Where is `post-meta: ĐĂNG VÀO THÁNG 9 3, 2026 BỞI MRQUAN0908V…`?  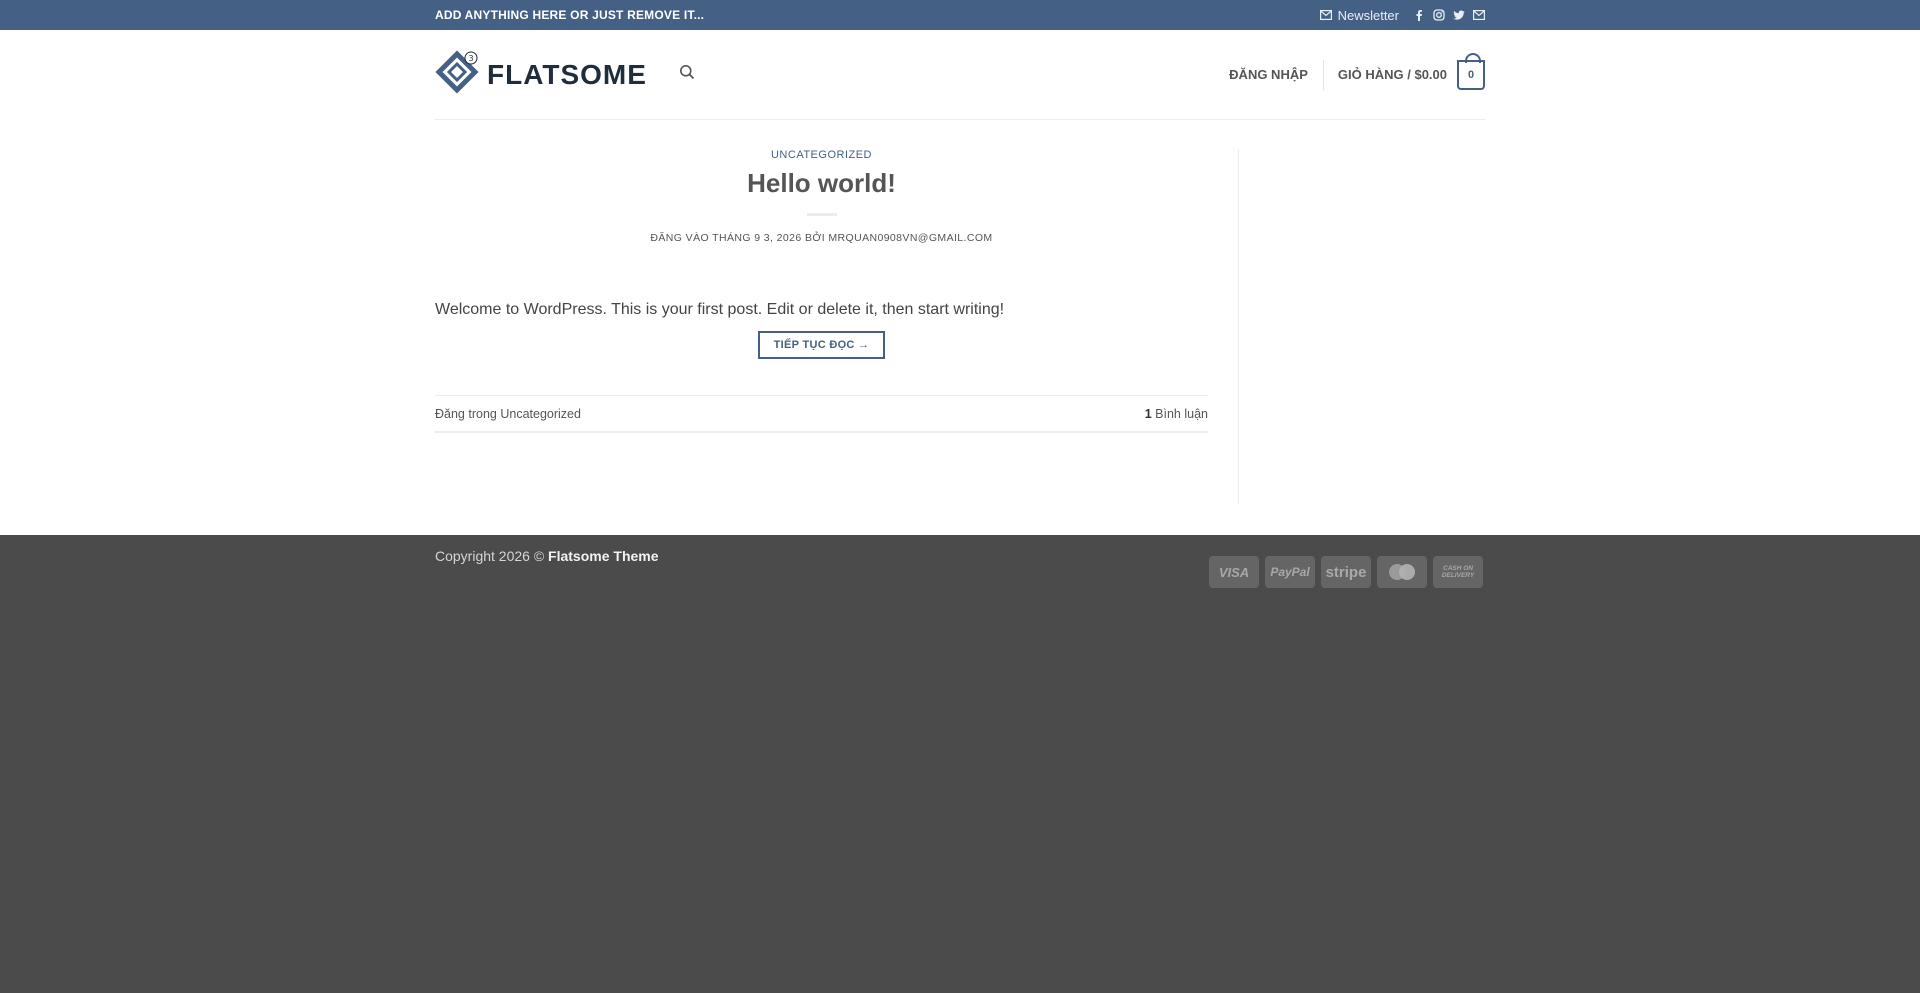
post-meta: ĐĂNG VÀO THÁNG 9 3, 2026 BỞI MRQUAN0908V… is located at coordinates (821, 238).